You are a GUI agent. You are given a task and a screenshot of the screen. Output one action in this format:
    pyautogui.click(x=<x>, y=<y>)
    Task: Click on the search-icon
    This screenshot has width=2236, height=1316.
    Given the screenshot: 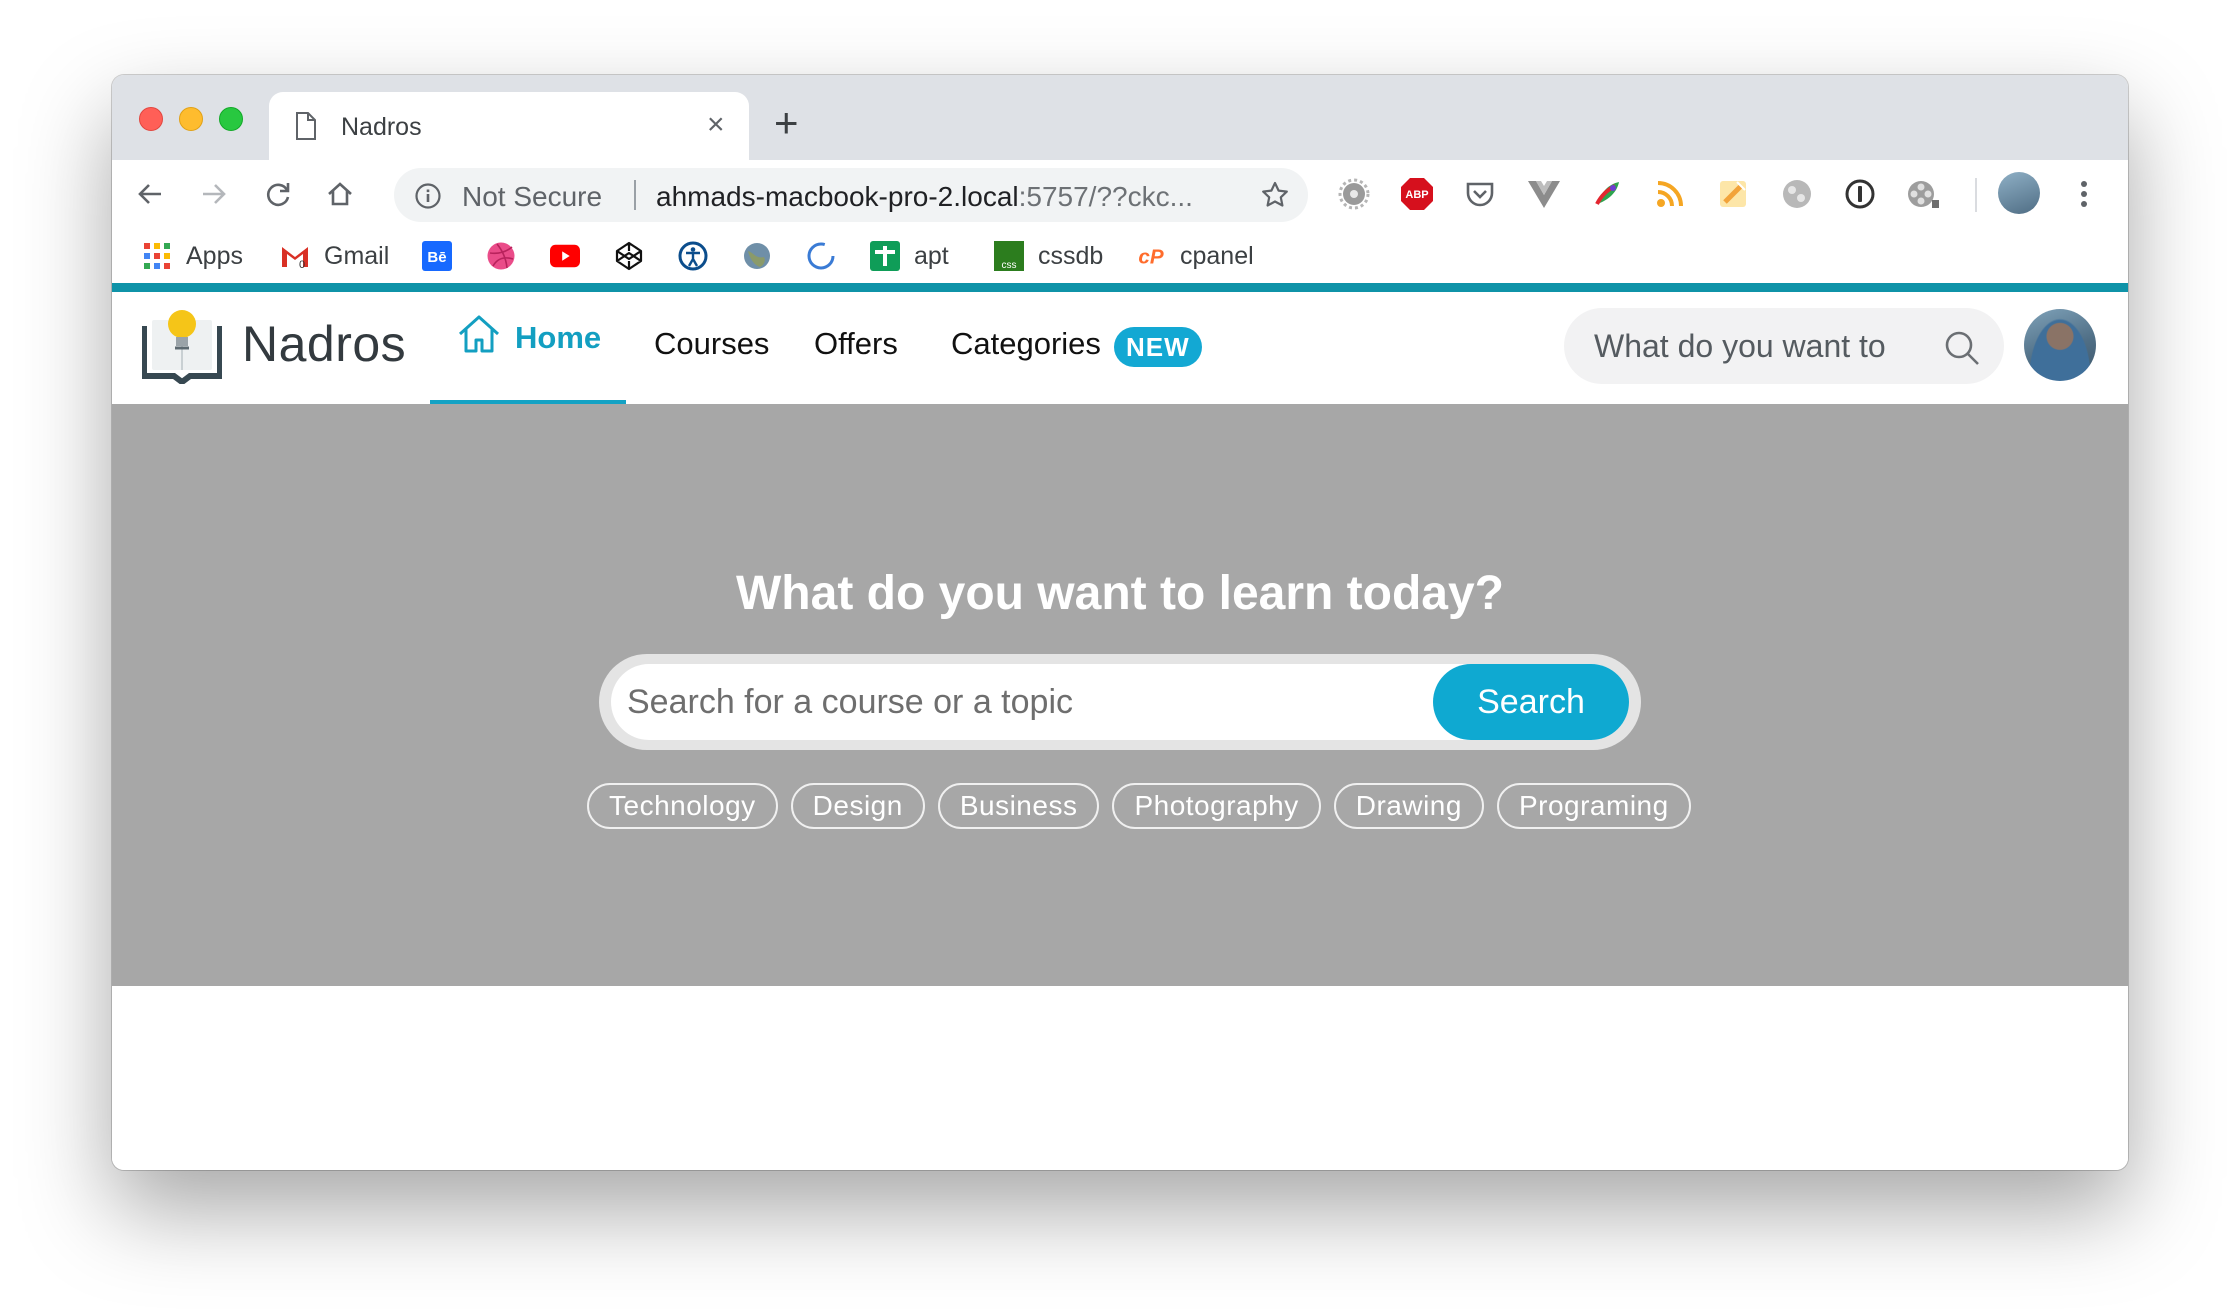 What is the action you would take?
    pyautogui.click(x=1962, y=350)
    